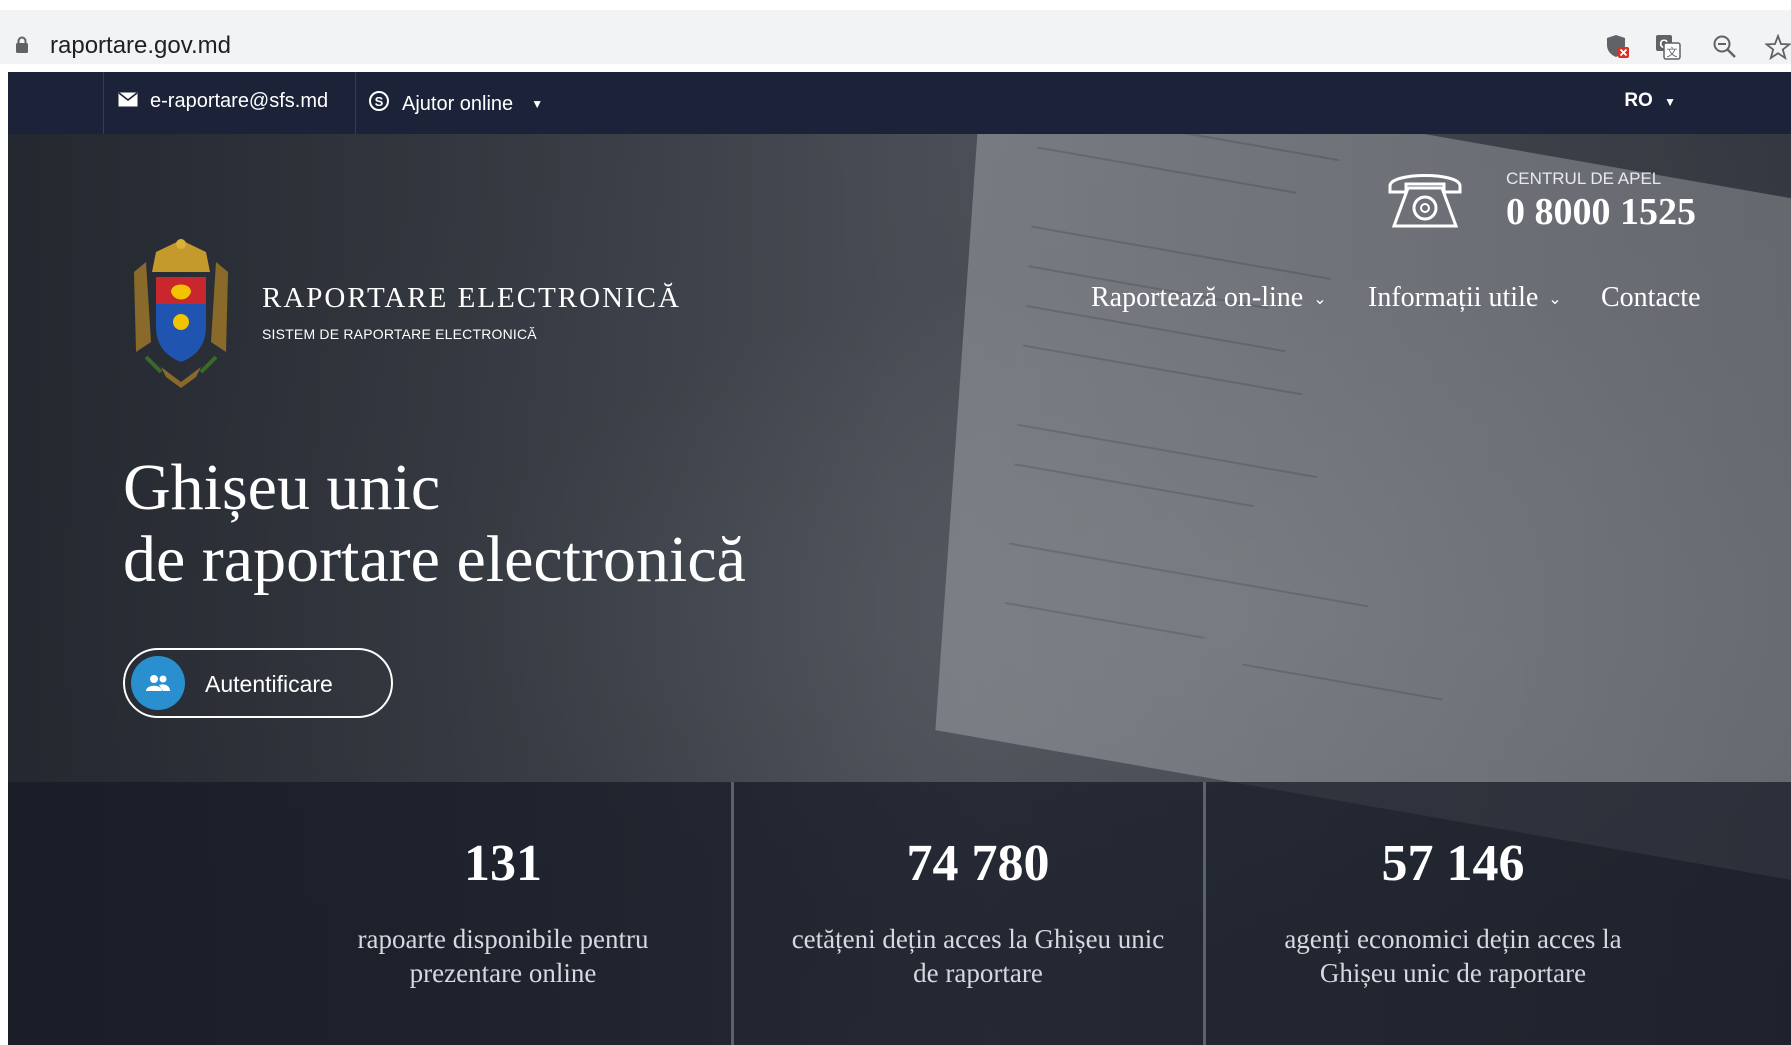 This screenshot has height=1045, width=1791. I want to click on hero-headline-line2: de raportare electronică, so click(434, 559).